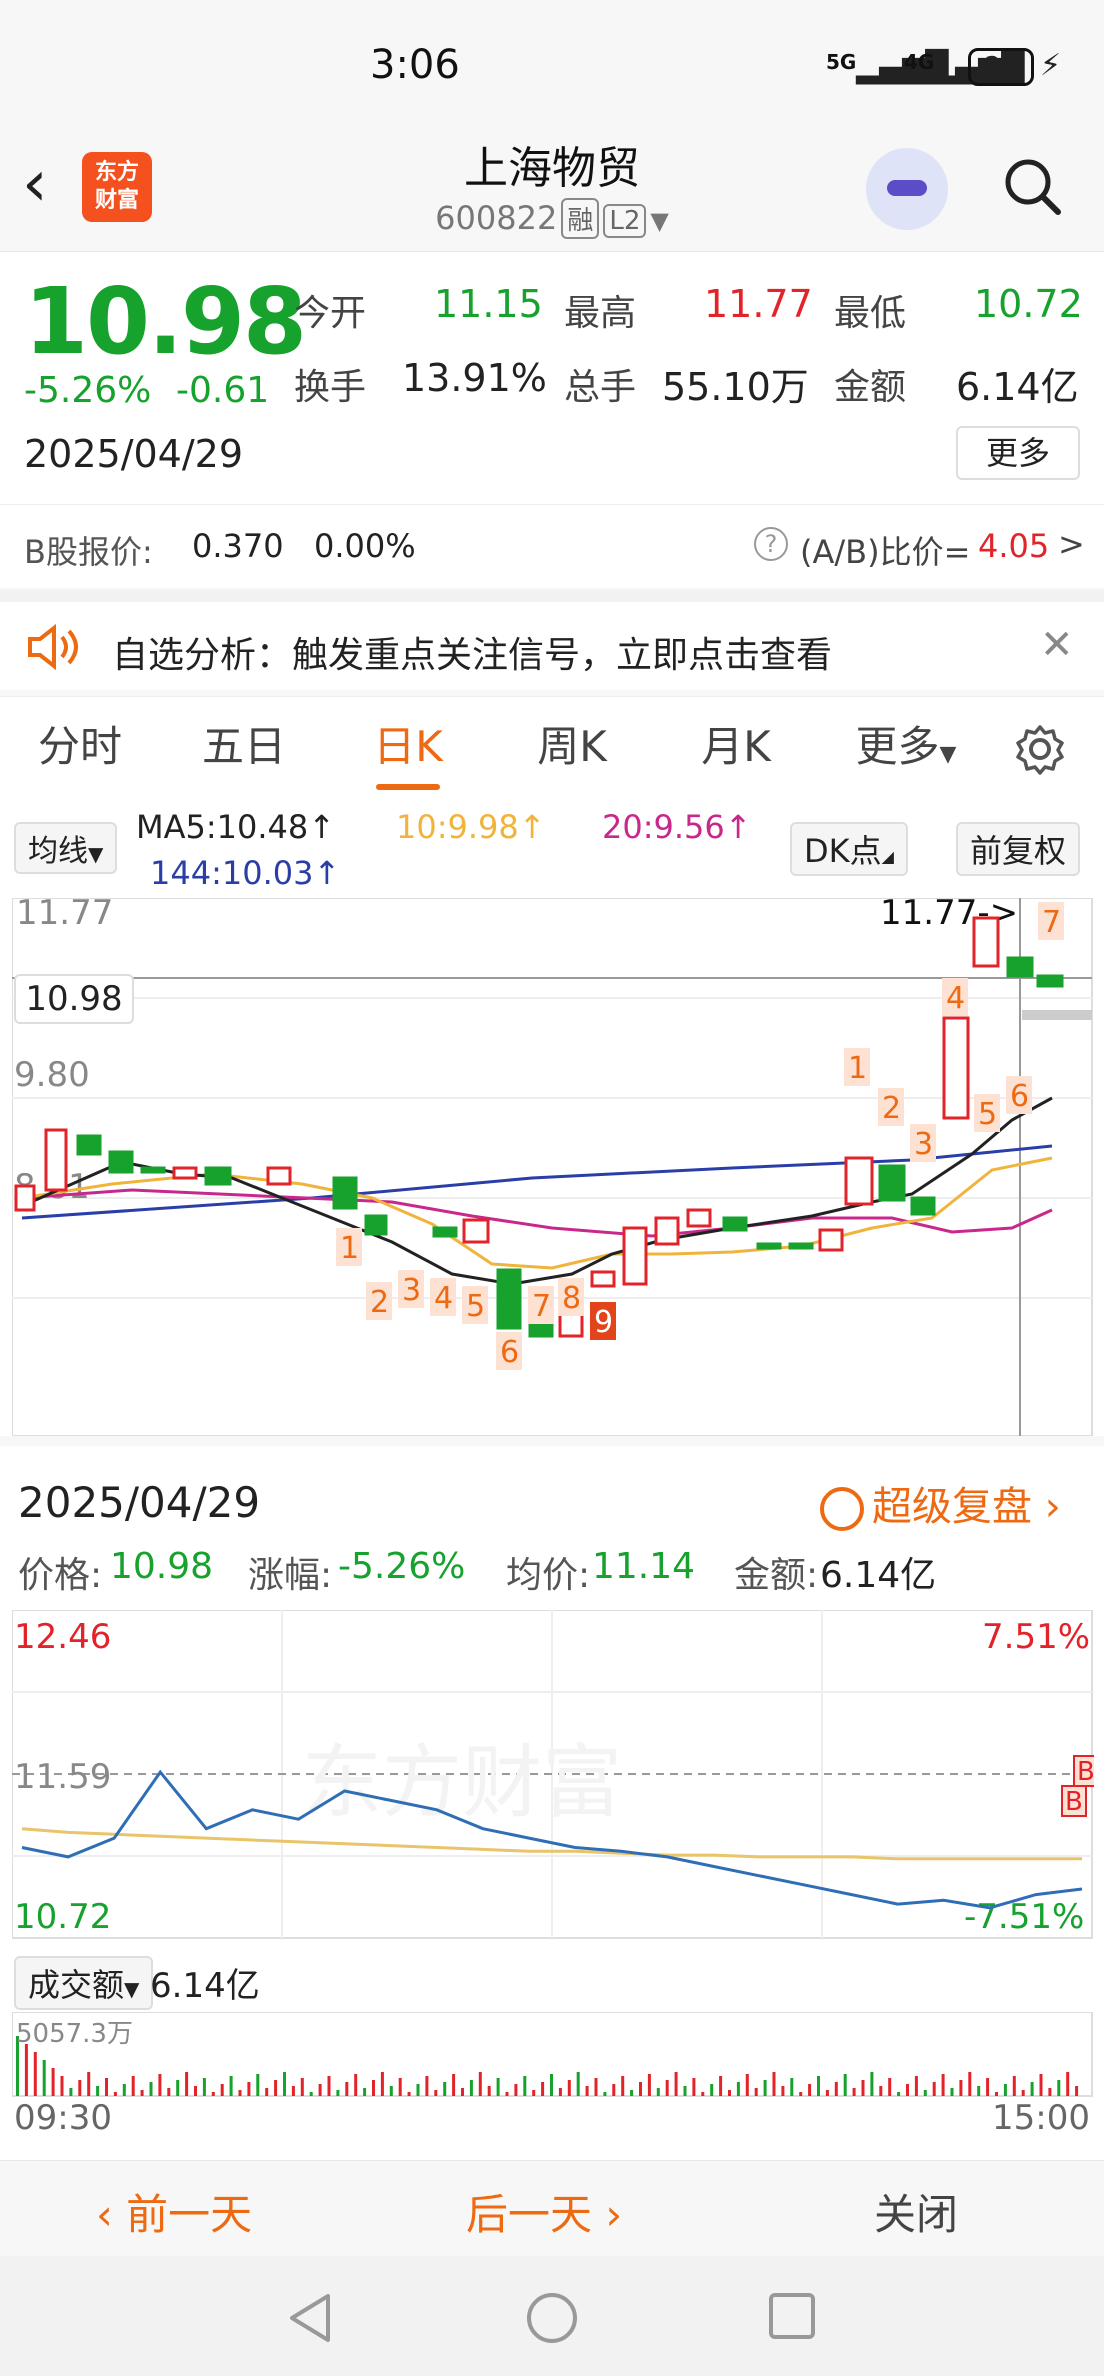 This screenshot has width=1104, height=2376. Describe the element at coordinates (552, 640) in the screenshot. I see `notice-bar: 自选分析：触发重点关注信号，立即点击查看 ✕` at that location.